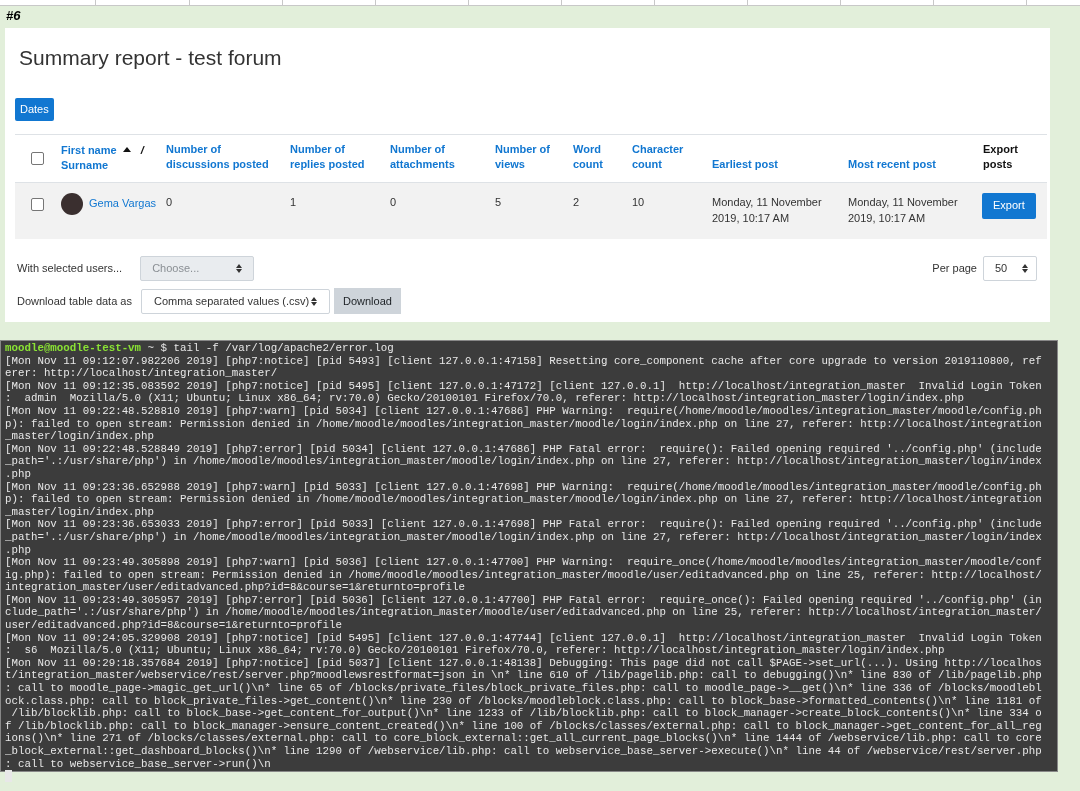  Describe the element at coordinates (498, 201) in the screenshot. I see `table-cell: 5` at that location.